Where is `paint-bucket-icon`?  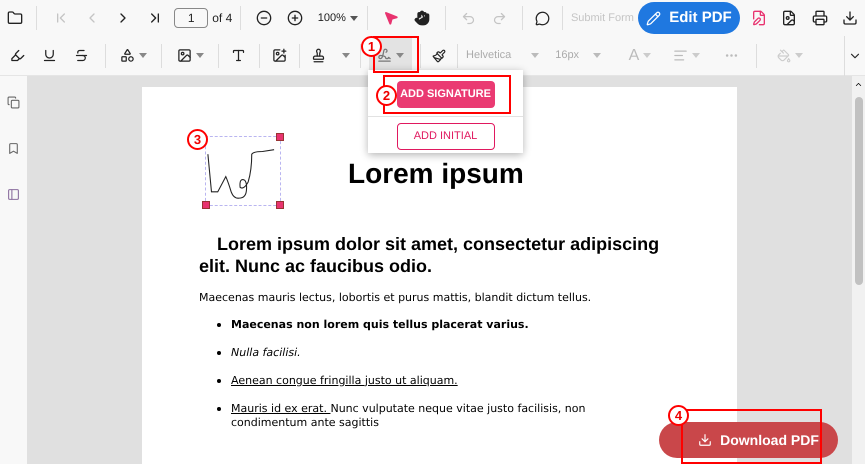
paint-bucket-icon is located at coordinates (784, 55).